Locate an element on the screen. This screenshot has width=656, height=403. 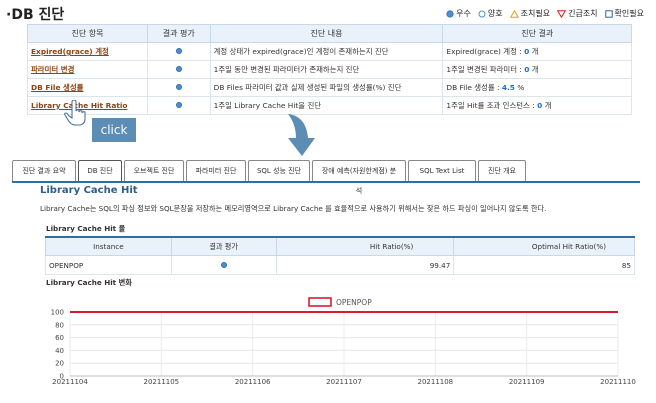
legend-item: 양호 is located at coordinates (490, 13).